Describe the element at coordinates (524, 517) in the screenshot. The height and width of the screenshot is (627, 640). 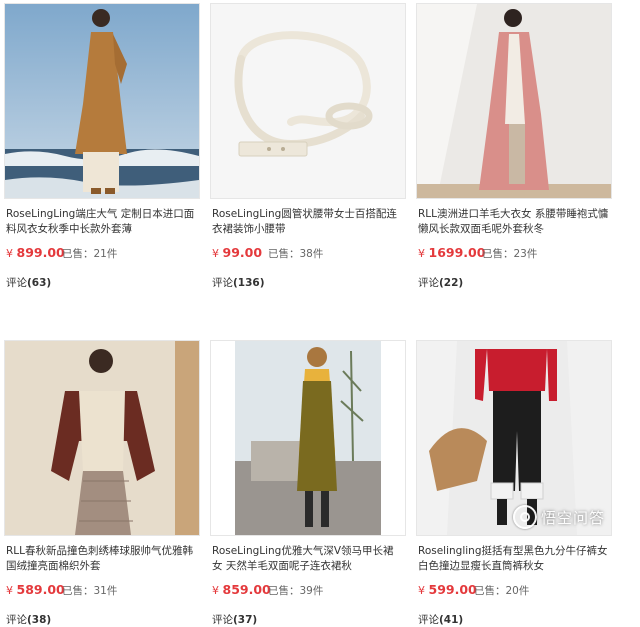
I see `wukong-logo-icon` at that location.